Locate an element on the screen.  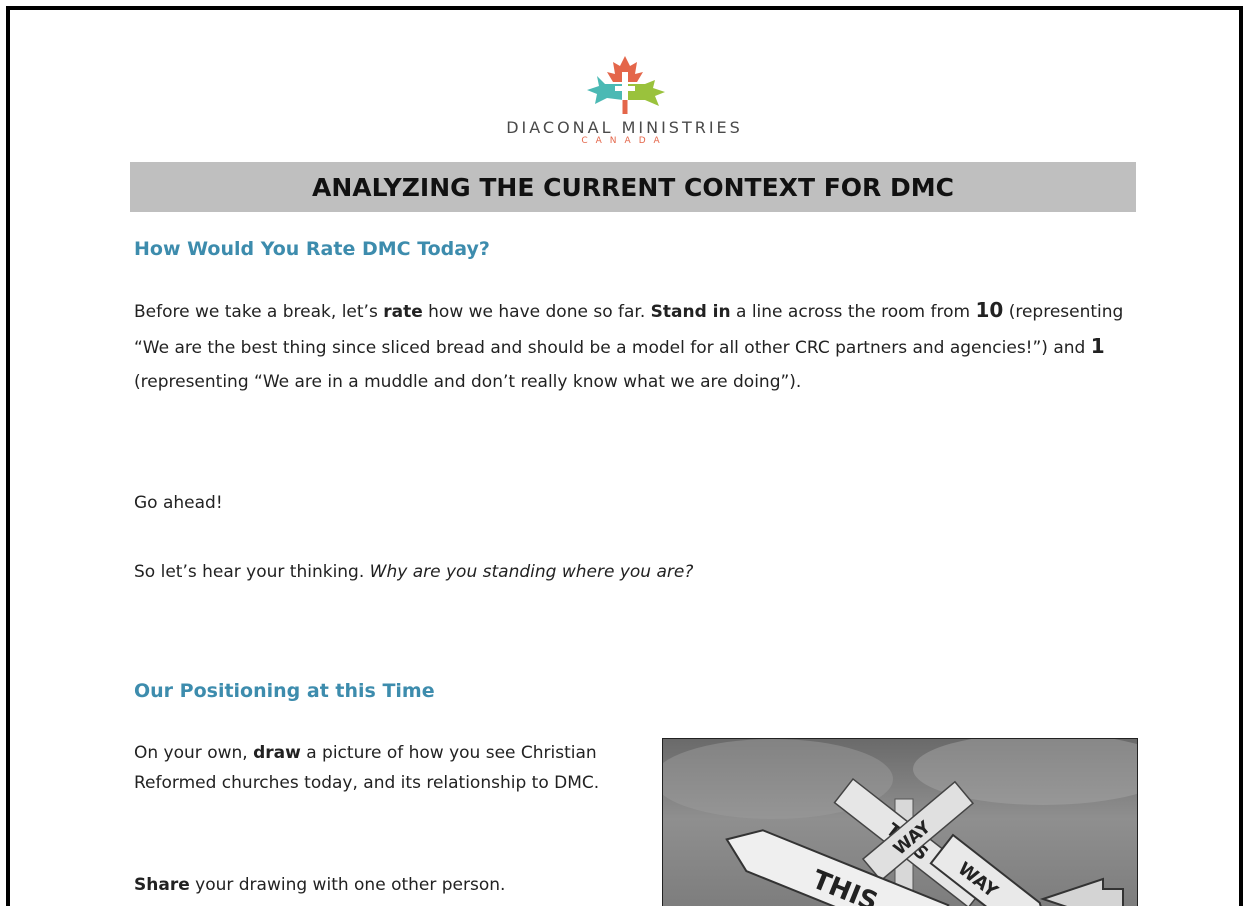
logo-wordmark: DIACONAL MINISTRIES is located at coordinates (624, 127).